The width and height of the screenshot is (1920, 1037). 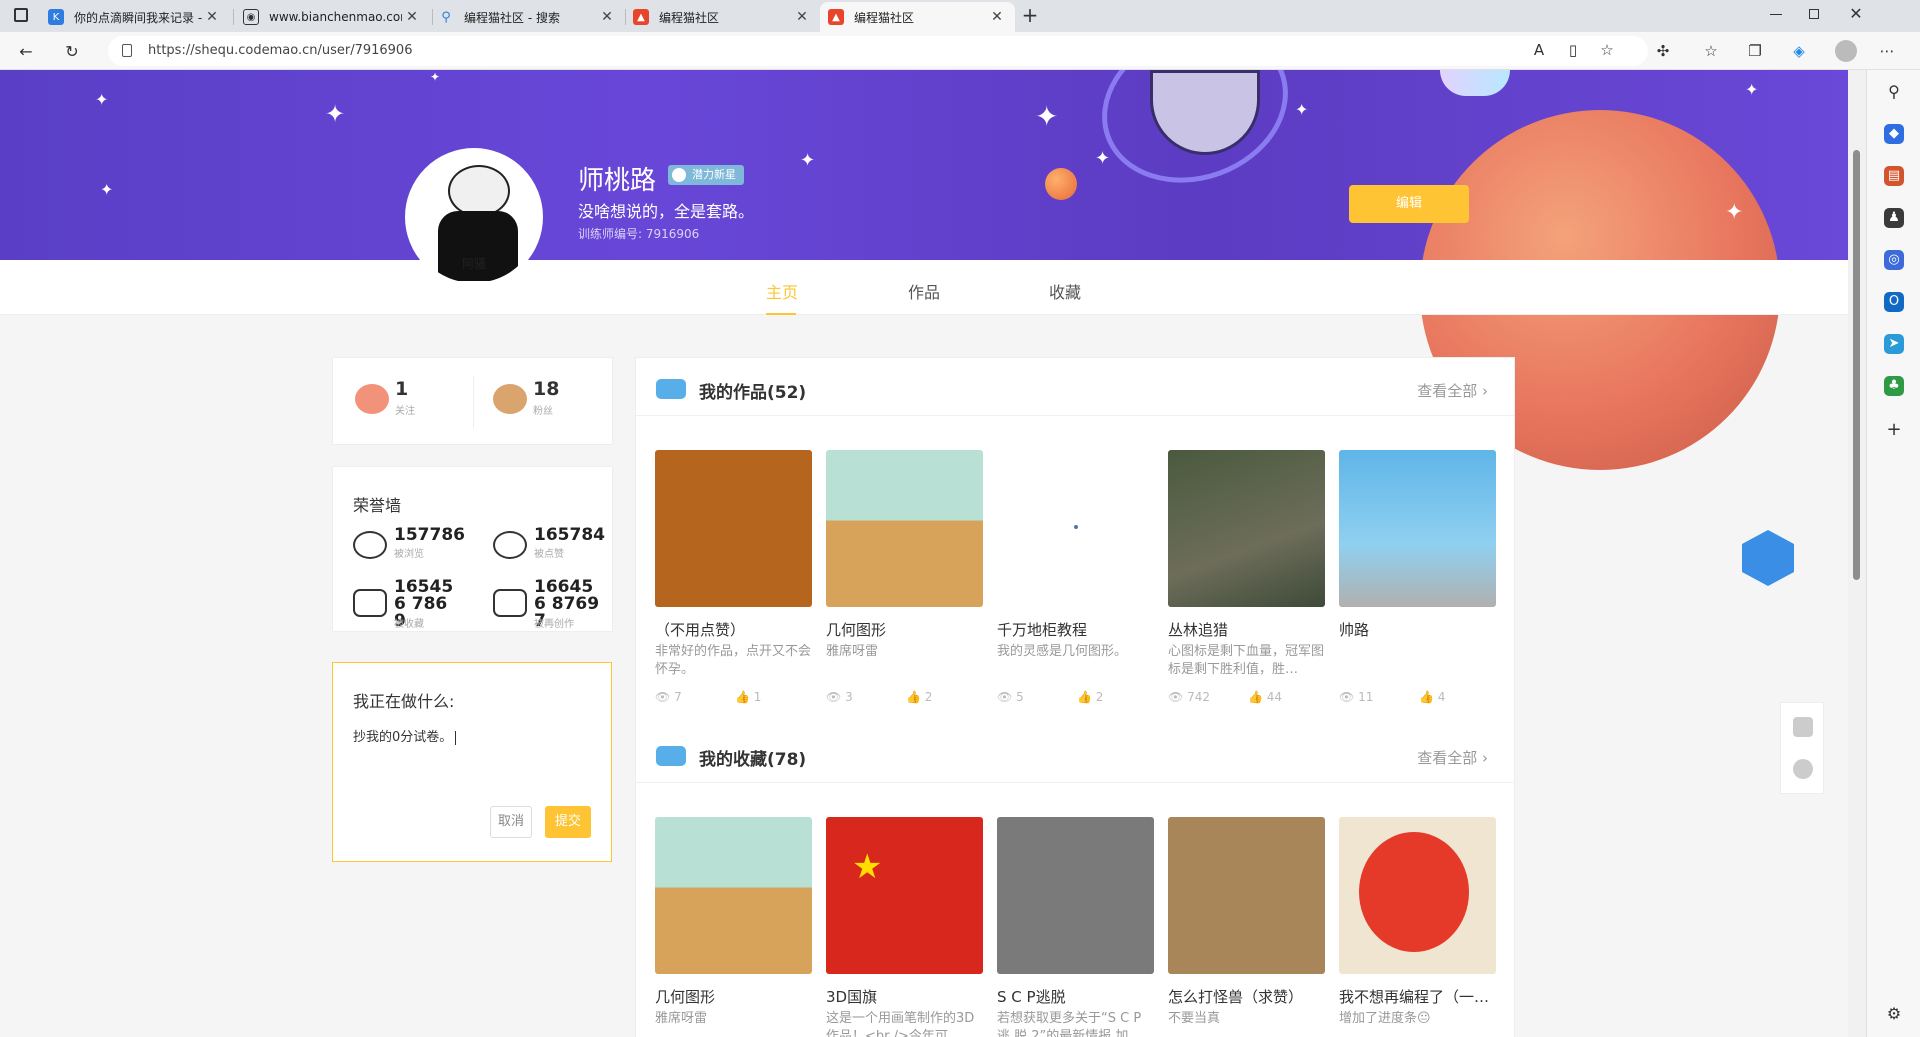 What do you see at coordinates (689, 17) in the screenshot?
I see `tab-title: 编程猫社区` at bounding box center [689, 17].